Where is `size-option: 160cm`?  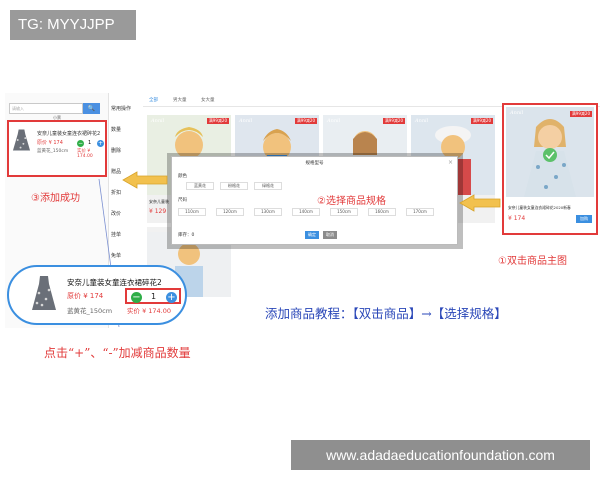
size-option: 160cm is located at coordinates (382, 212).